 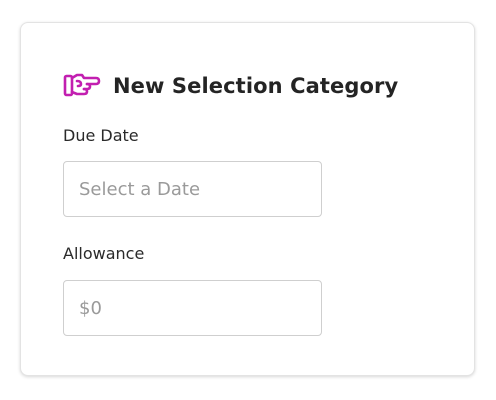 What do you see at coordinates (192, 308) in the screenshot?
I see `allowance-input` at bounding box center [192, 308].